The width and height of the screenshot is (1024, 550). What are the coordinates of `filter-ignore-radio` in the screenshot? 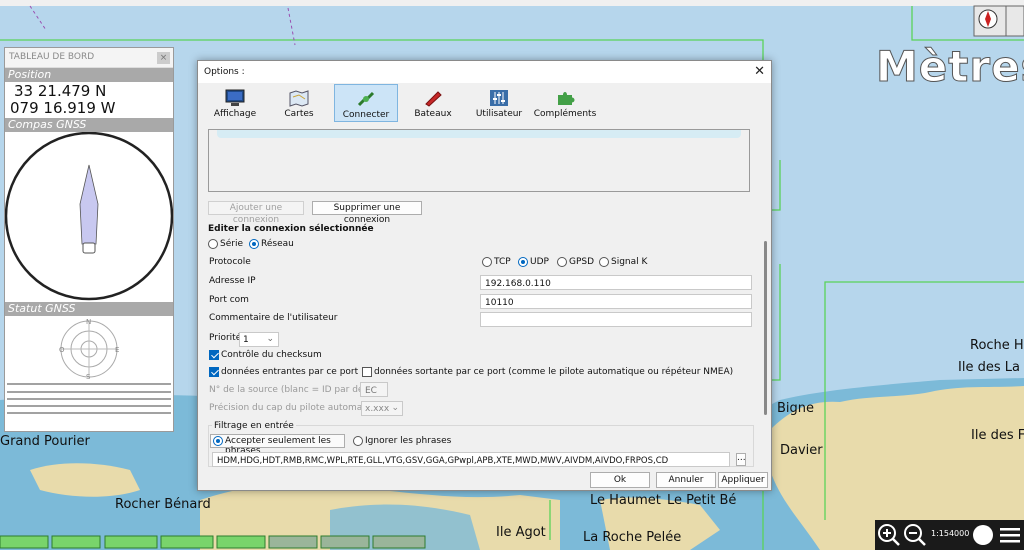 It's located at (358, 441).